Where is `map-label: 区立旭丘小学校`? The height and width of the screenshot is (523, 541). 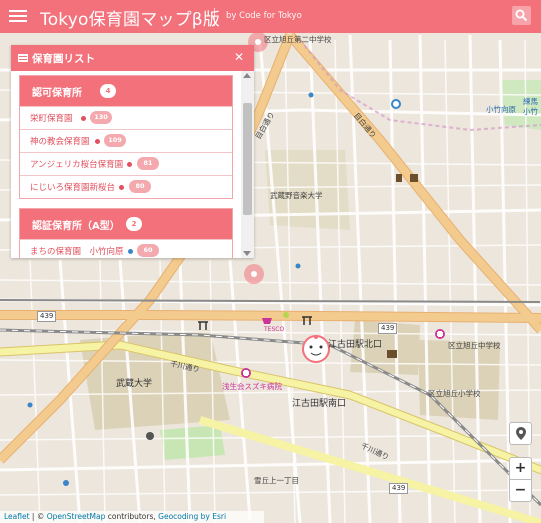
map-label: 区立旭丘小学校 is located at coordinates (454, 393).